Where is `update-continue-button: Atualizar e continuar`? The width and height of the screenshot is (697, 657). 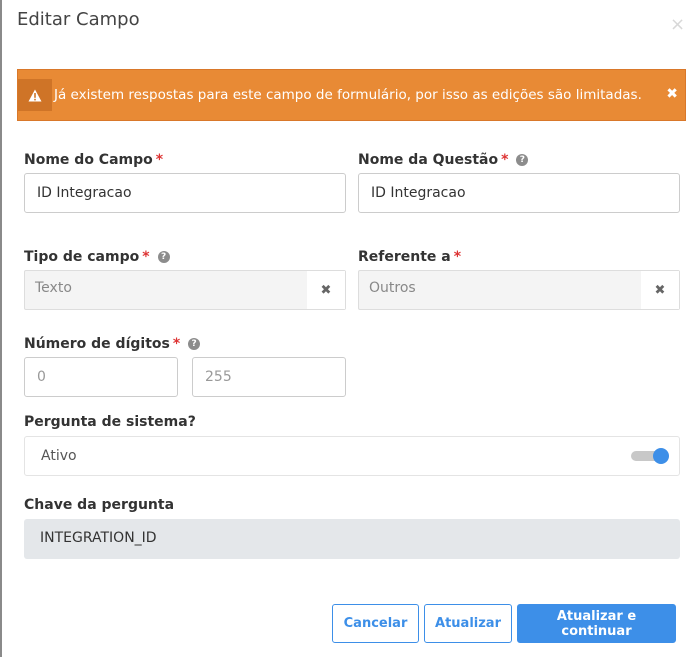
update-continue-button: Atualizar e continuar is located at coordinates (596, 623).